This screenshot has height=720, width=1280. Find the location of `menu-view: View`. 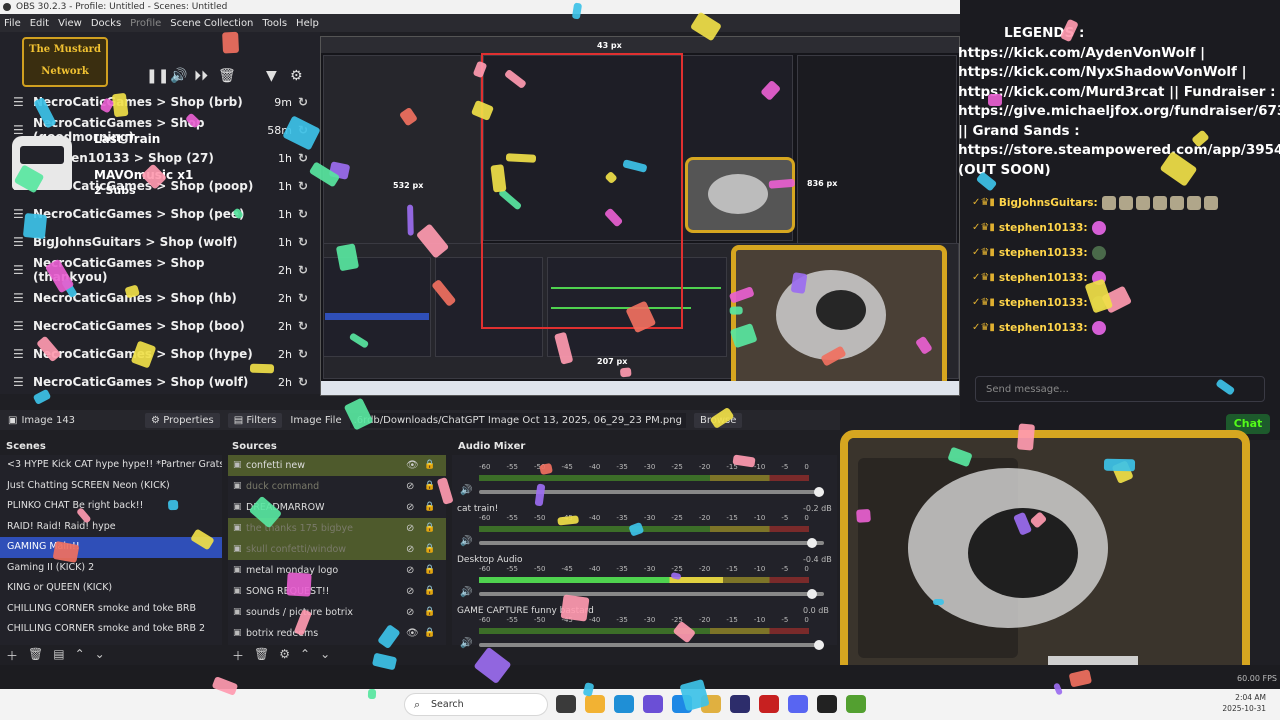

menu-view: View is located at coordinates (70, 23).